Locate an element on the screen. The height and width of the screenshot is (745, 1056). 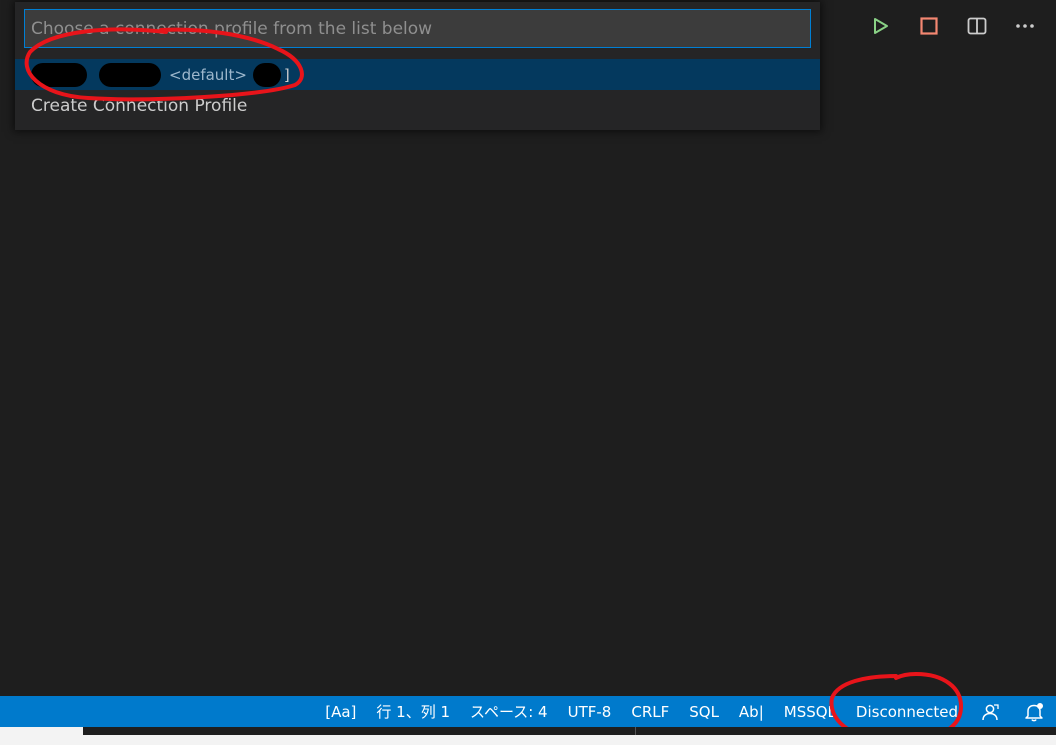
mssql-indicator: MSSQL is located at coordinates (810, 711).